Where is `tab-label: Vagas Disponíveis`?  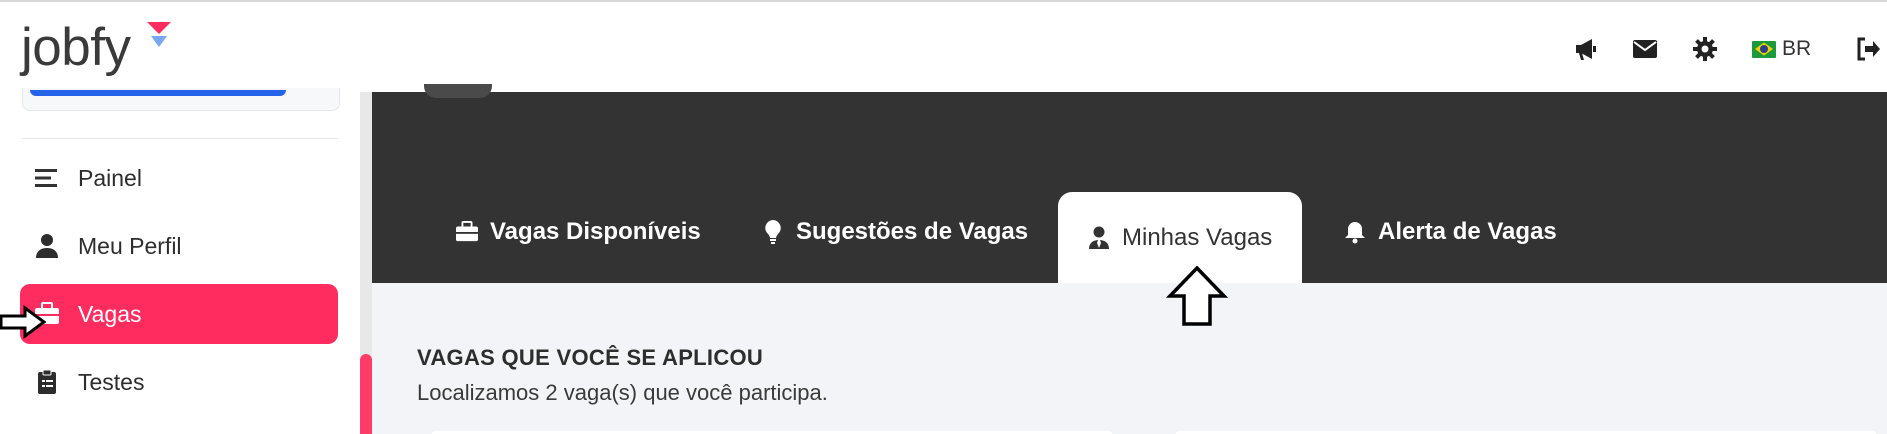 tab-label: Vagas Disponíveis is located at coordinates (595, 231).